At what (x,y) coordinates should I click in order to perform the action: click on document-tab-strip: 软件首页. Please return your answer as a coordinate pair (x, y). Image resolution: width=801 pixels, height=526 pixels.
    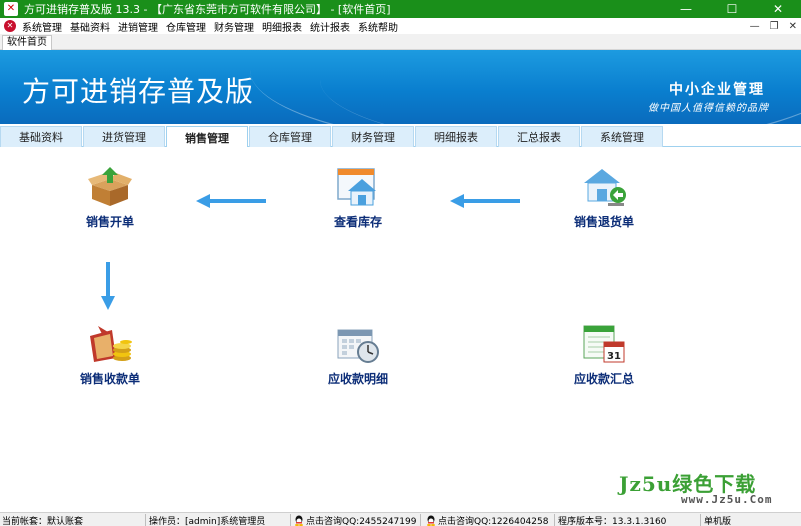
    Looking at the image, I should click on (400, 42).